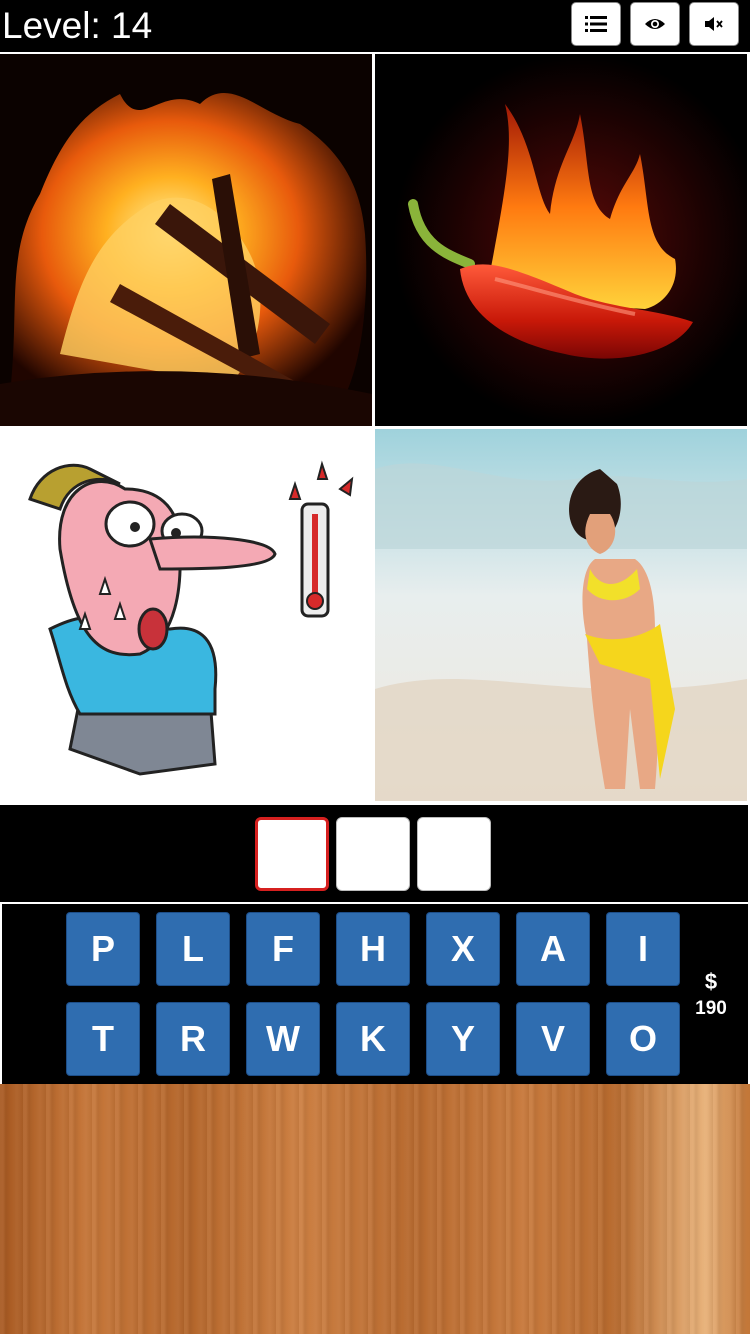 The image size is (750, 1334). What do you see at coordinates (373, 1039) in the screenshot?
I see `letter-key: K` at bounding box center [373, 1039].